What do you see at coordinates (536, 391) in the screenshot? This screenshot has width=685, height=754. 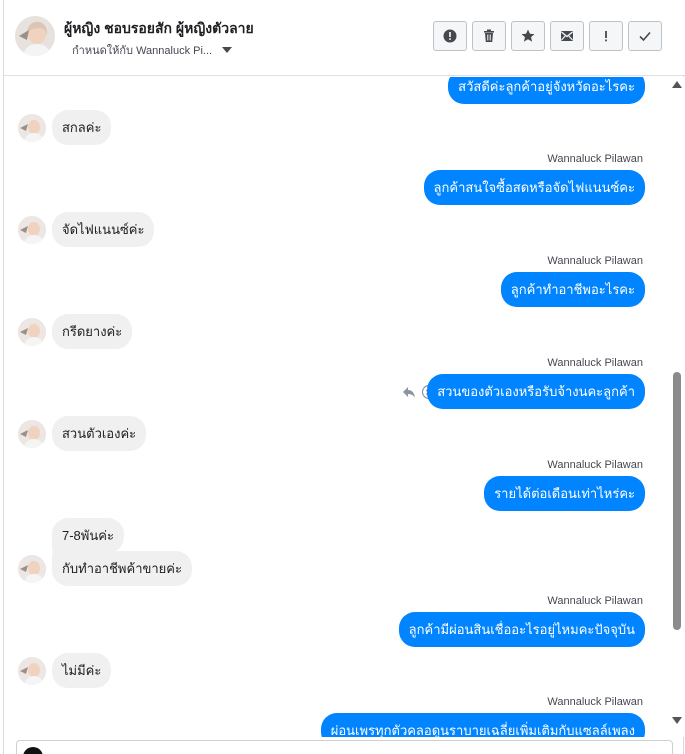 I see `outgoing-message: สวนของตัวเองหรือรับจ้างนคะลูกค้า` at bounding box center [536, 391].